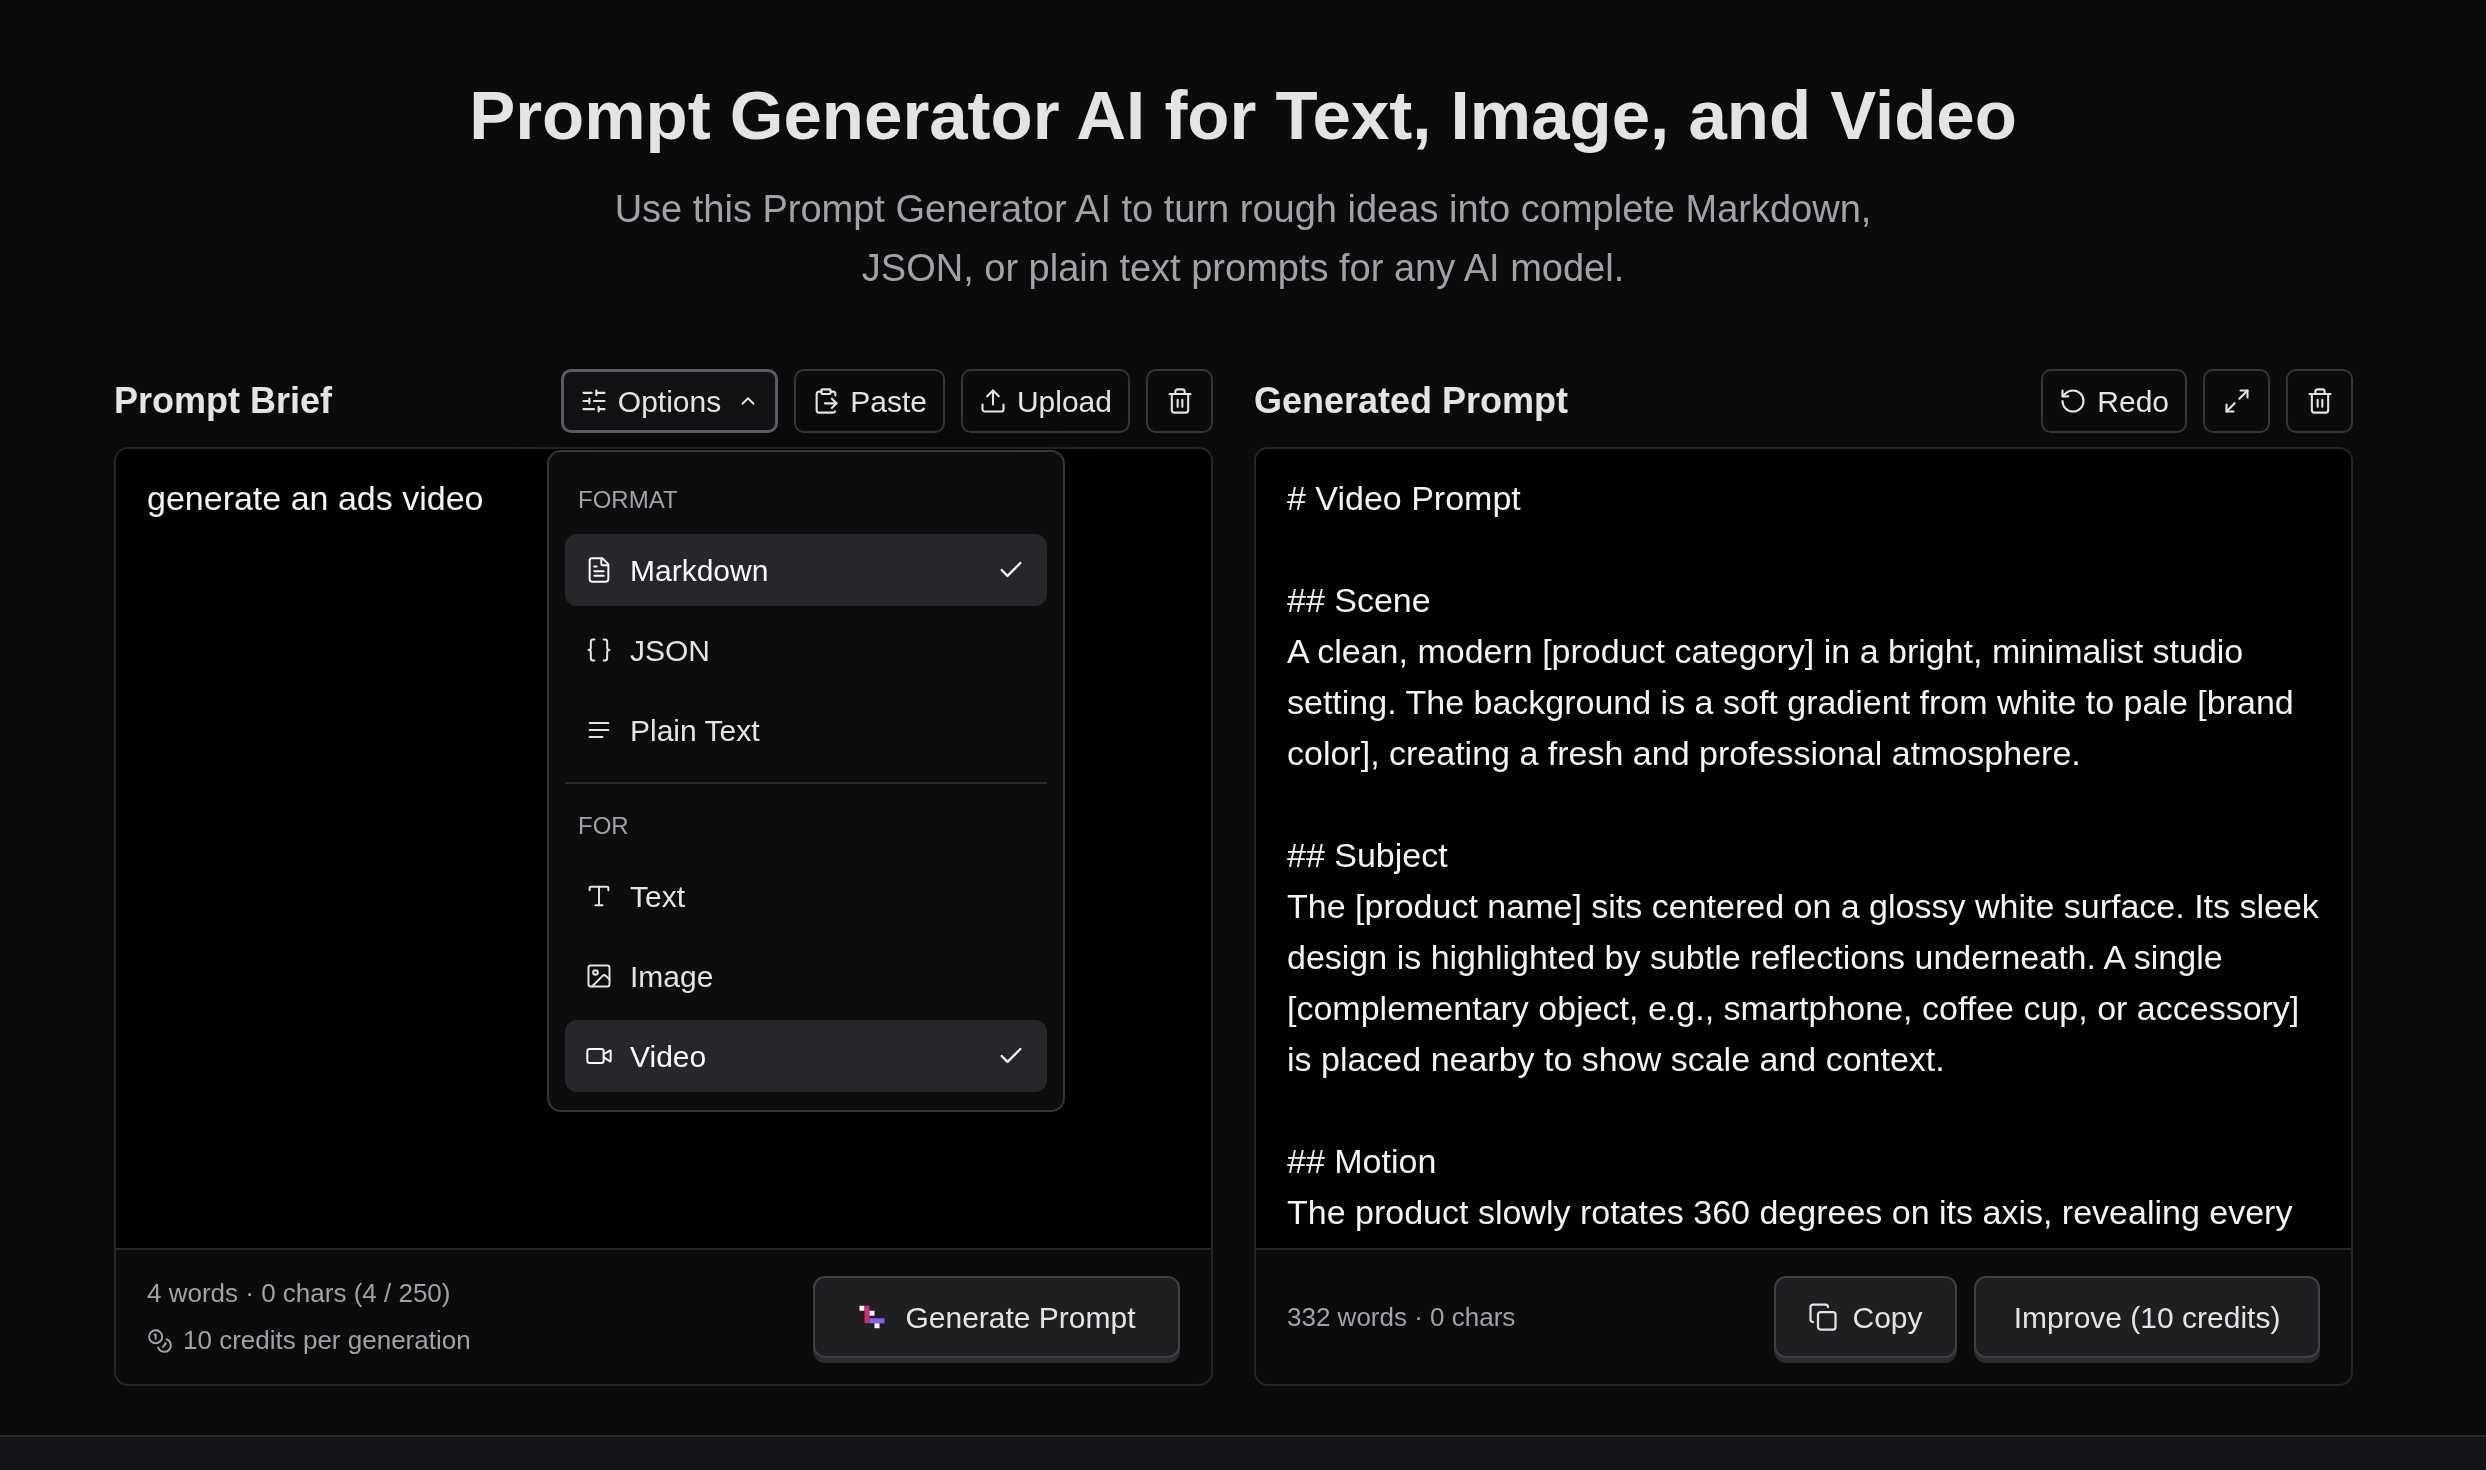 The height and width of the screenshot is (1470, 2486). Describe the element at coordinates (628, 500) in the screenshot. I see `menu-group-heading: FORMAT` at that location.